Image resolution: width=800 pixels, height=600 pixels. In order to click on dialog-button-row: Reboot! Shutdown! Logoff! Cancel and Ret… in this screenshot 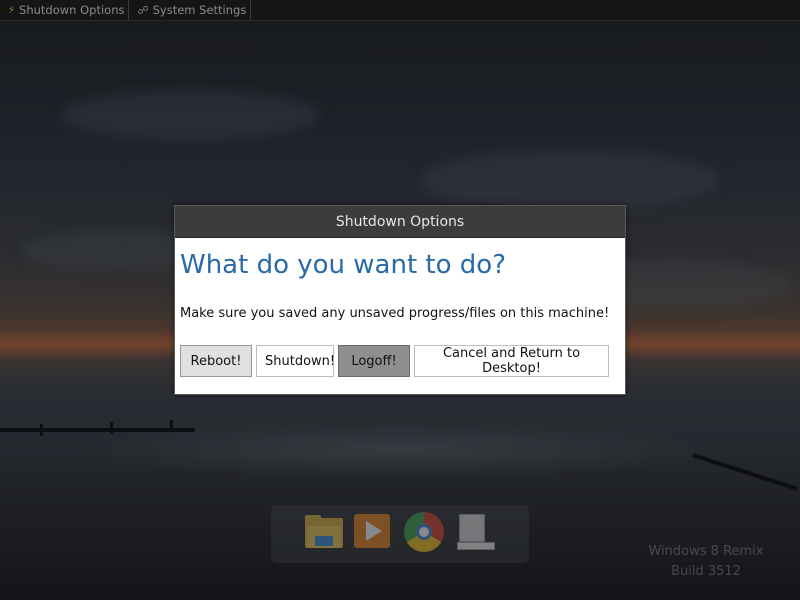, I will do `click(396, 361)`.